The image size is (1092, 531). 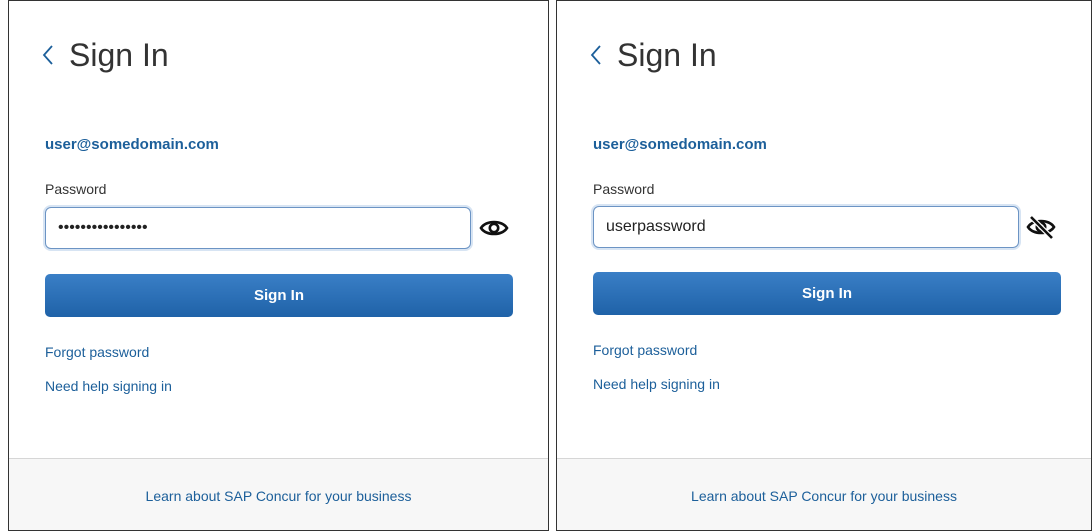 I want to click on eye-slash-icon, so click(x=1041, y=227).